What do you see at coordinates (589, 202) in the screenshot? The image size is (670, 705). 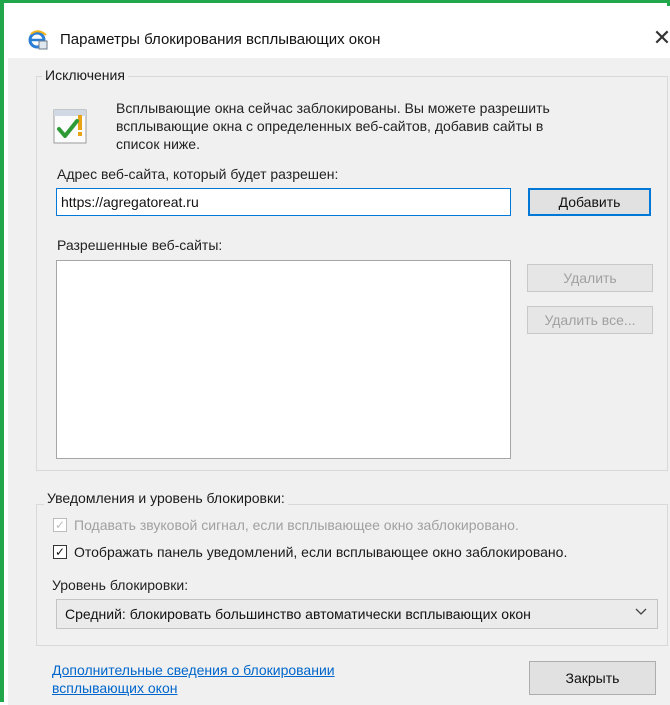 I see `add-button: Добавить` at bounding box center [589, 202].